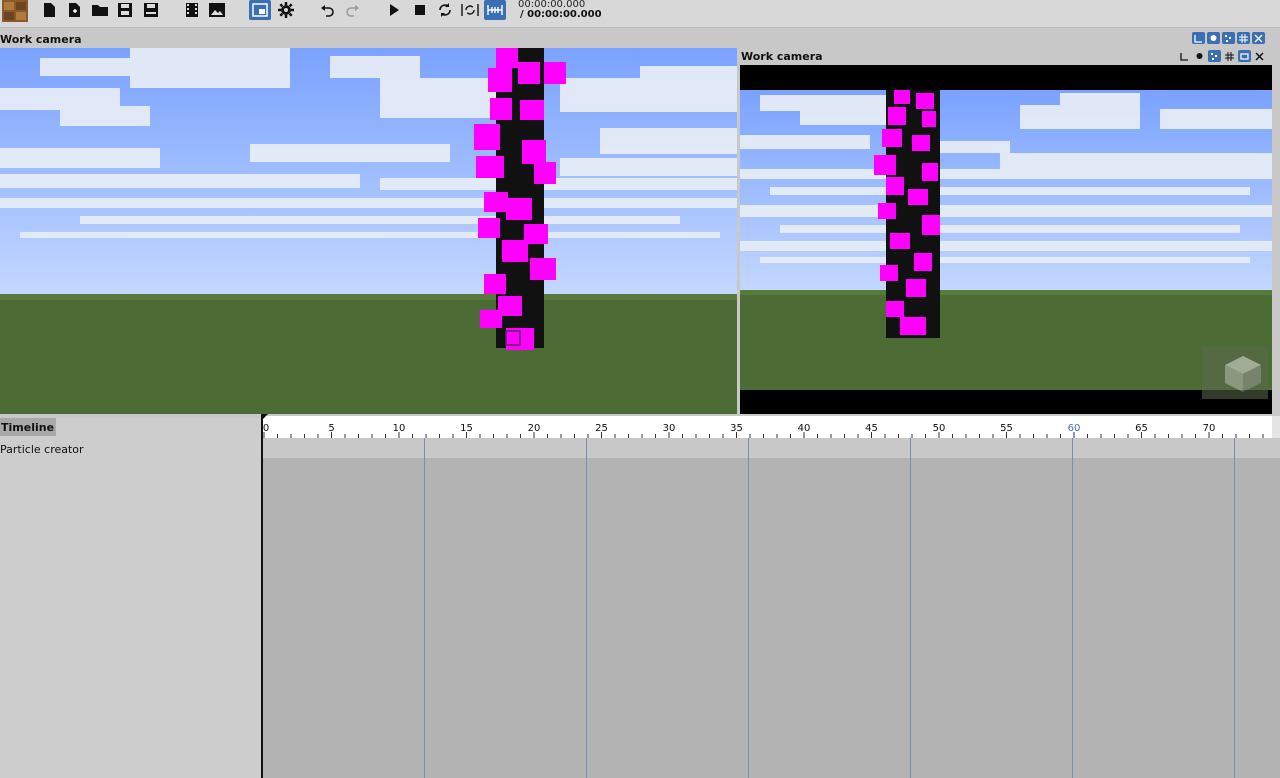 The height and width of the screenshot is (778, 1280). I want to click on loop-icon, so click(445, 10).